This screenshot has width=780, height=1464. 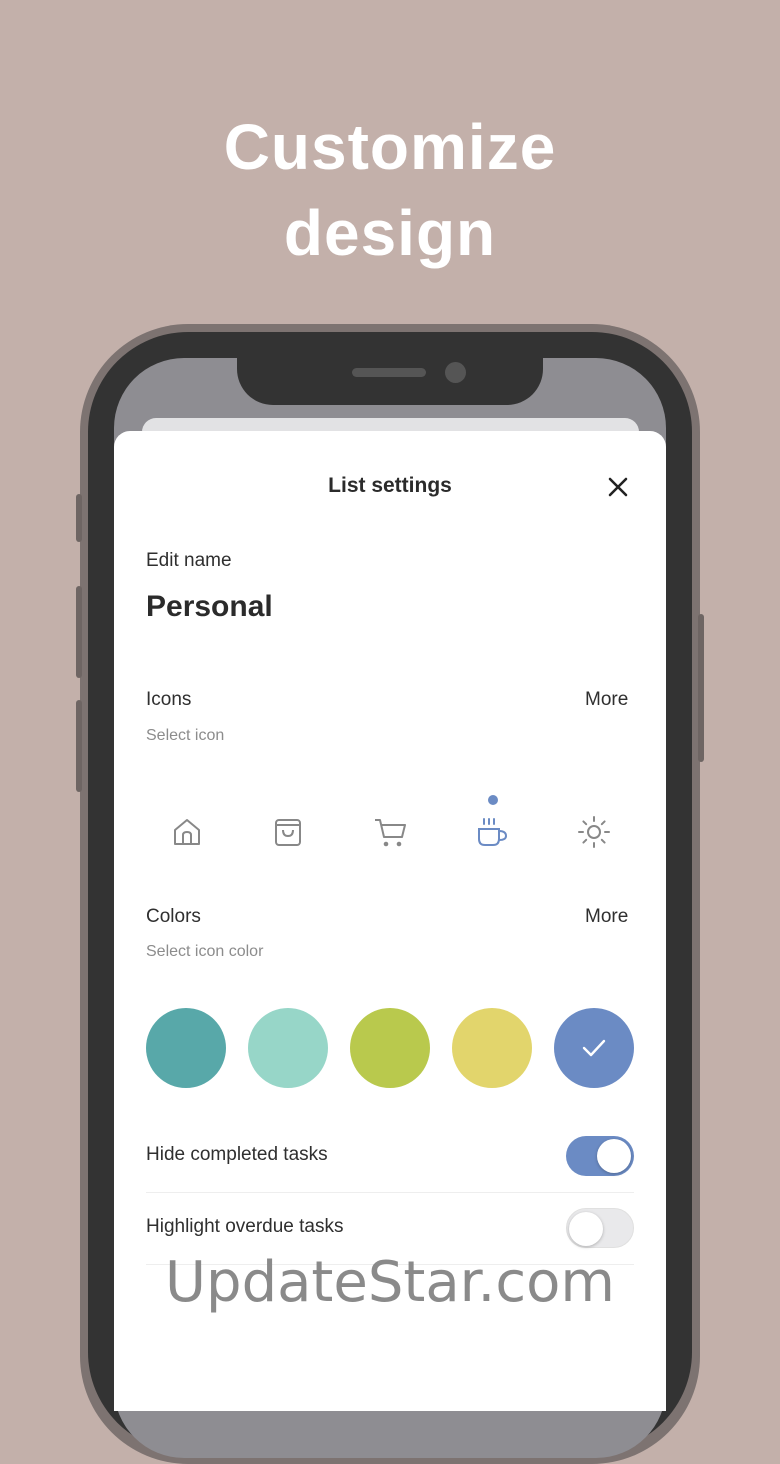 I want to click on close-button, so click(x=618, y=487).